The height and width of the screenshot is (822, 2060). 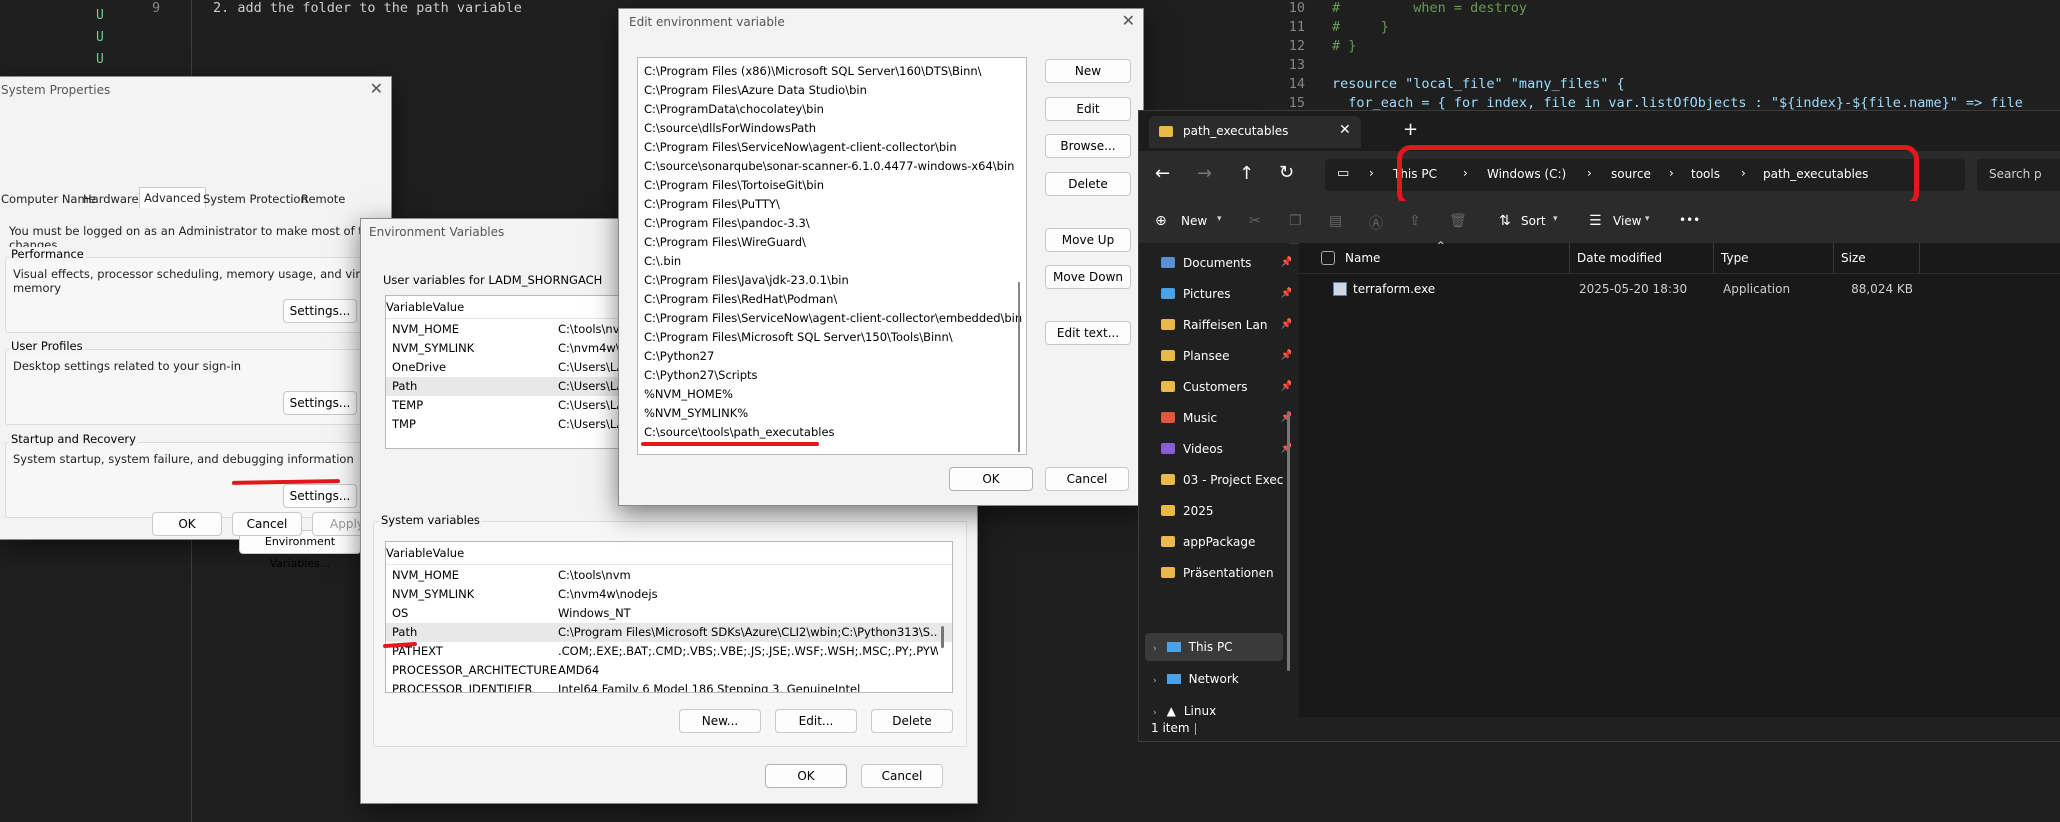 I want to click on path-entry: C:\source\tools\path_executables, so click(x=832, y=432).